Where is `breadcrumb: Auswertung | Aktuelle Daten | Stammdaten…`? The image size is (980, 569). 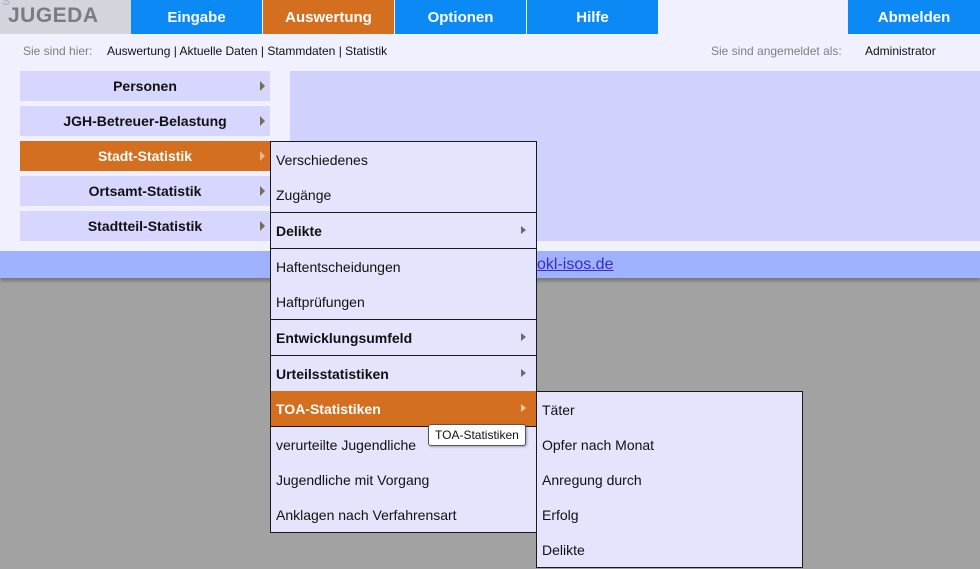
breadcrumb: Auswertung | Aktuelle Daten | Stammdaten… is located at coordinates (247, 51).